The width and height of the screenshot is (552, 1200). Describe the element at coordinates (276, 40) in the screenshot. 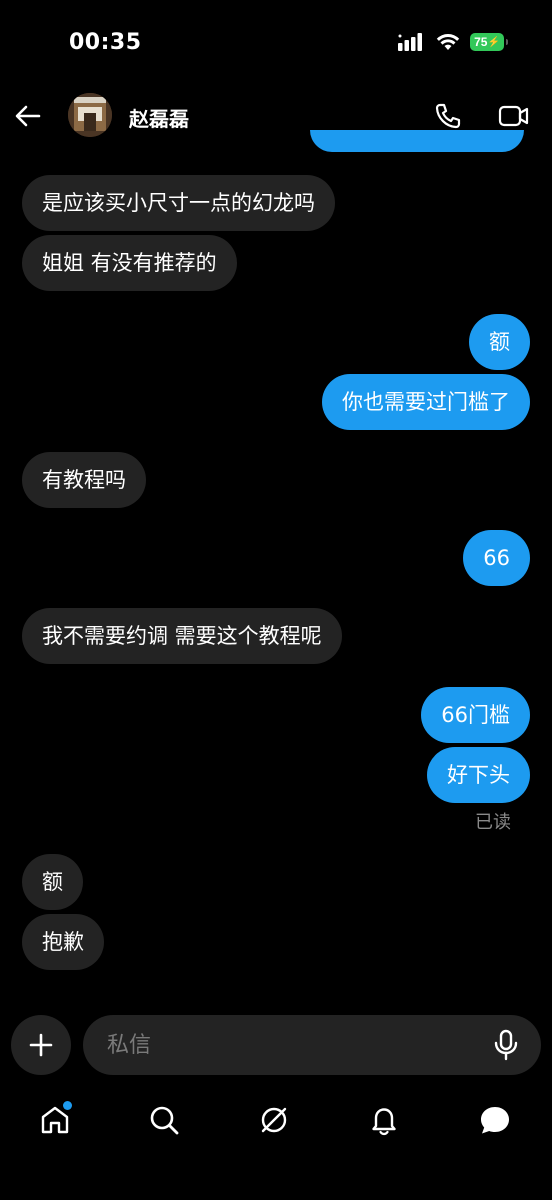

I see `status-bar: 00:35 75 ⚡` at that location.